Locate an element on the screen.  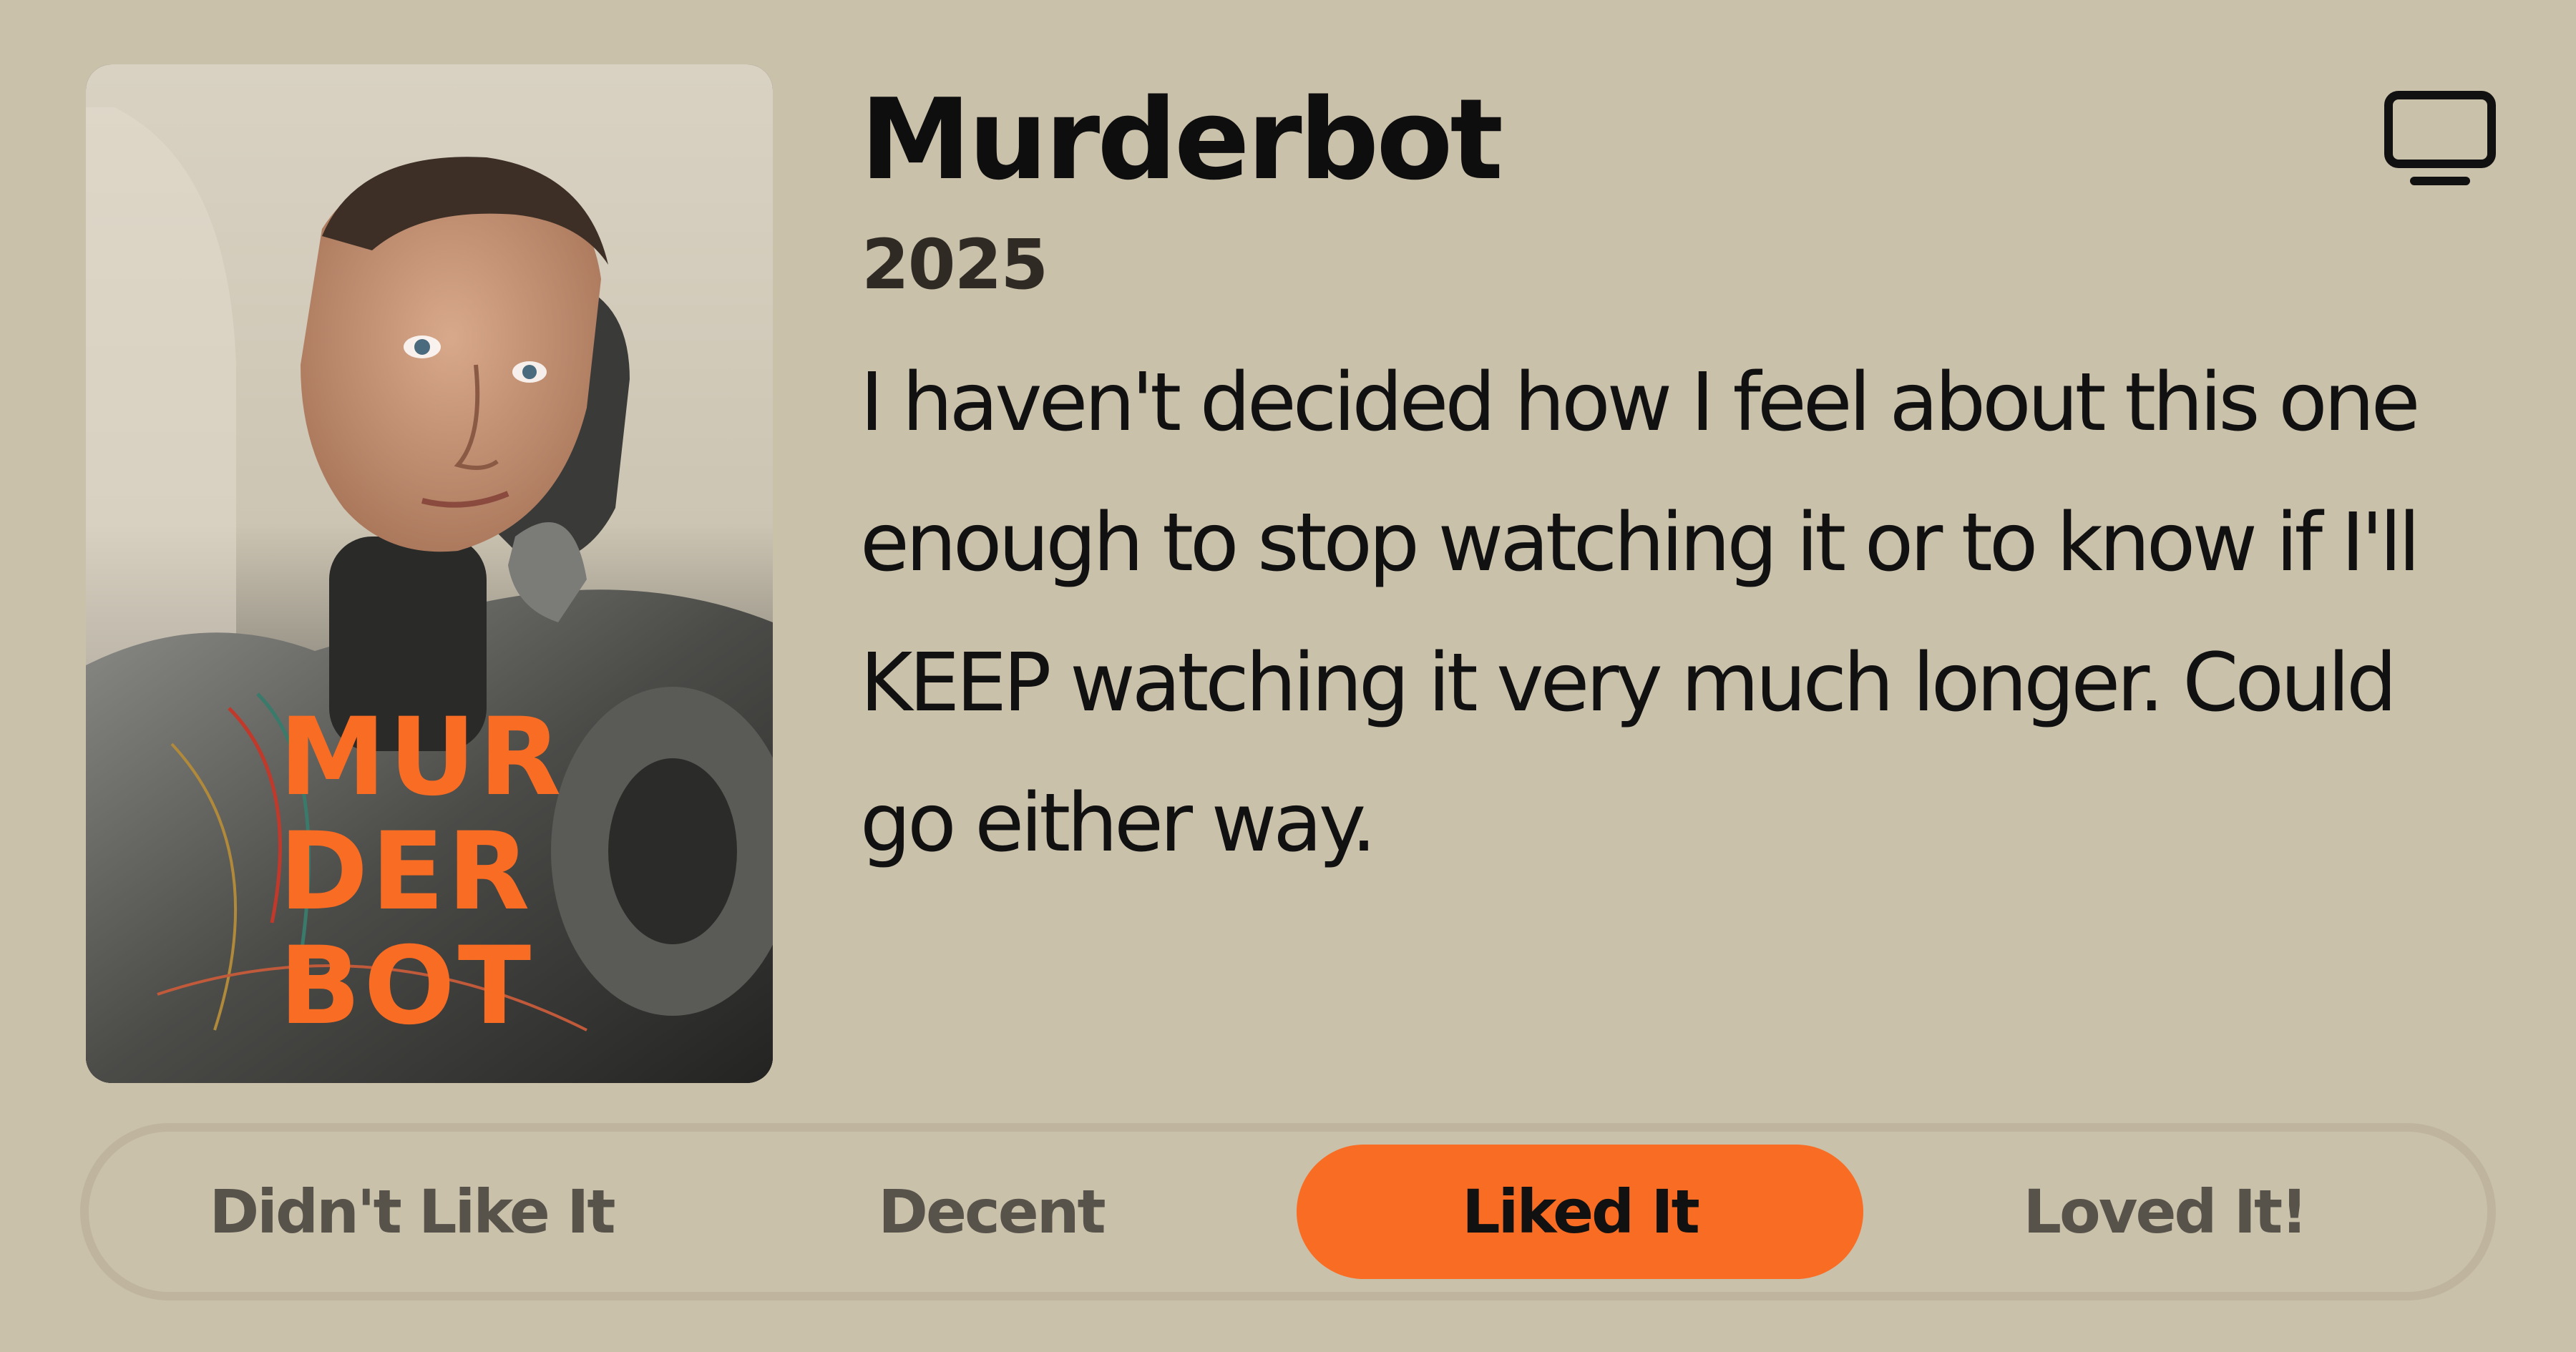
rating-option-liked-it: Liked It is located at coordinates (1580, 1212).